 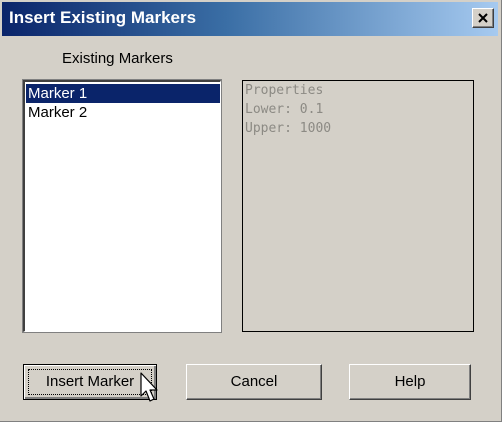 I want to click on focus-ring, so click(x=90, y=382).